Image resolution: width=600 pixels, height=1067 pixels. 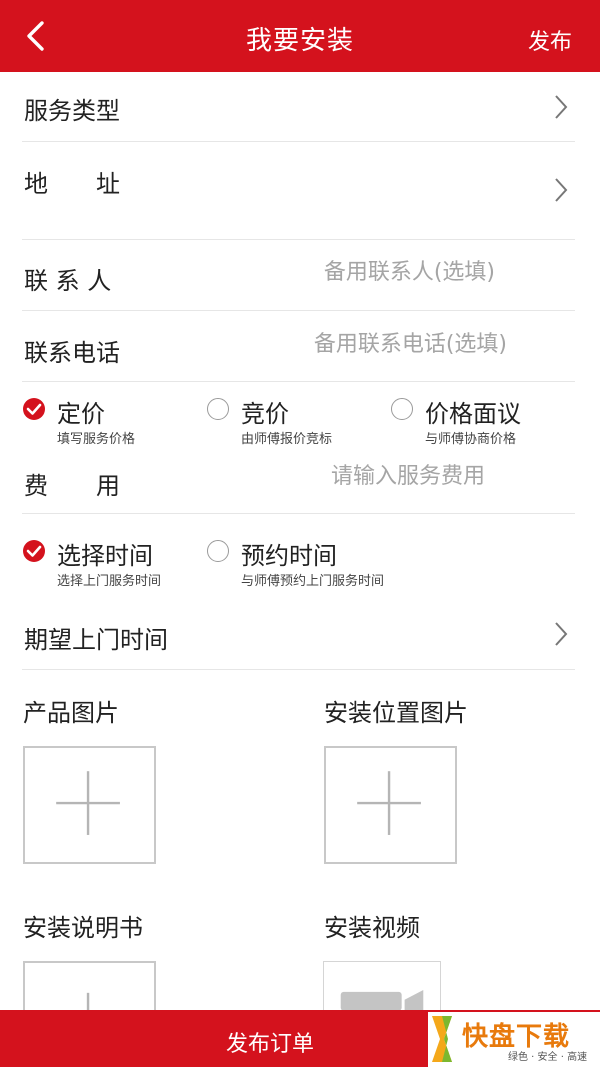 What do you see at coordinates (471, 439) in the screenshot?
I see `price-option-sub: 与师傅协商价格` at bounding box center [471, 439].